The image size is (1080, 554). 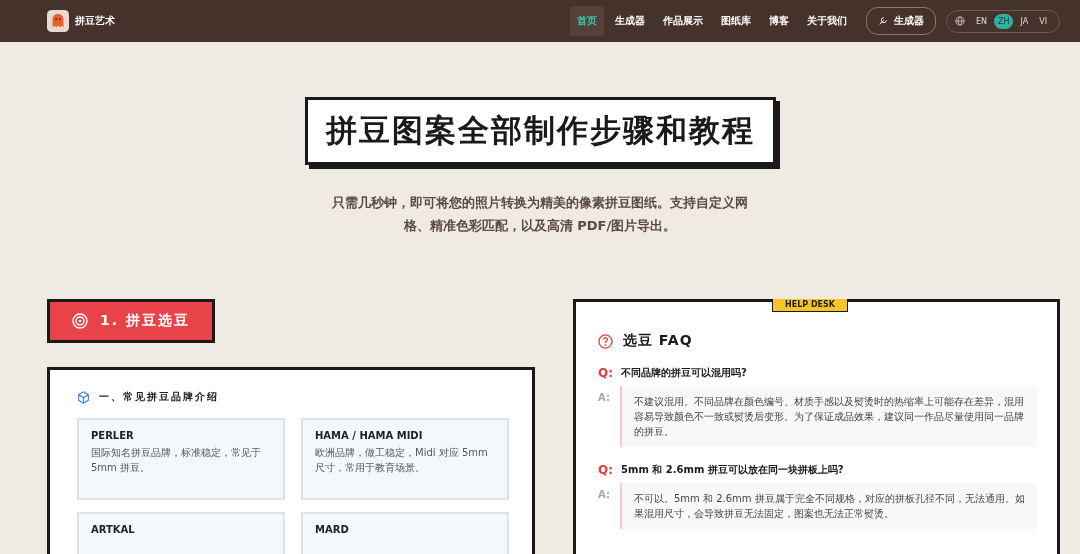 What do you see at coordinates (629, 21) in the screenshot?
I see `nav-link: 生成器` at bounding box center [629, 21].